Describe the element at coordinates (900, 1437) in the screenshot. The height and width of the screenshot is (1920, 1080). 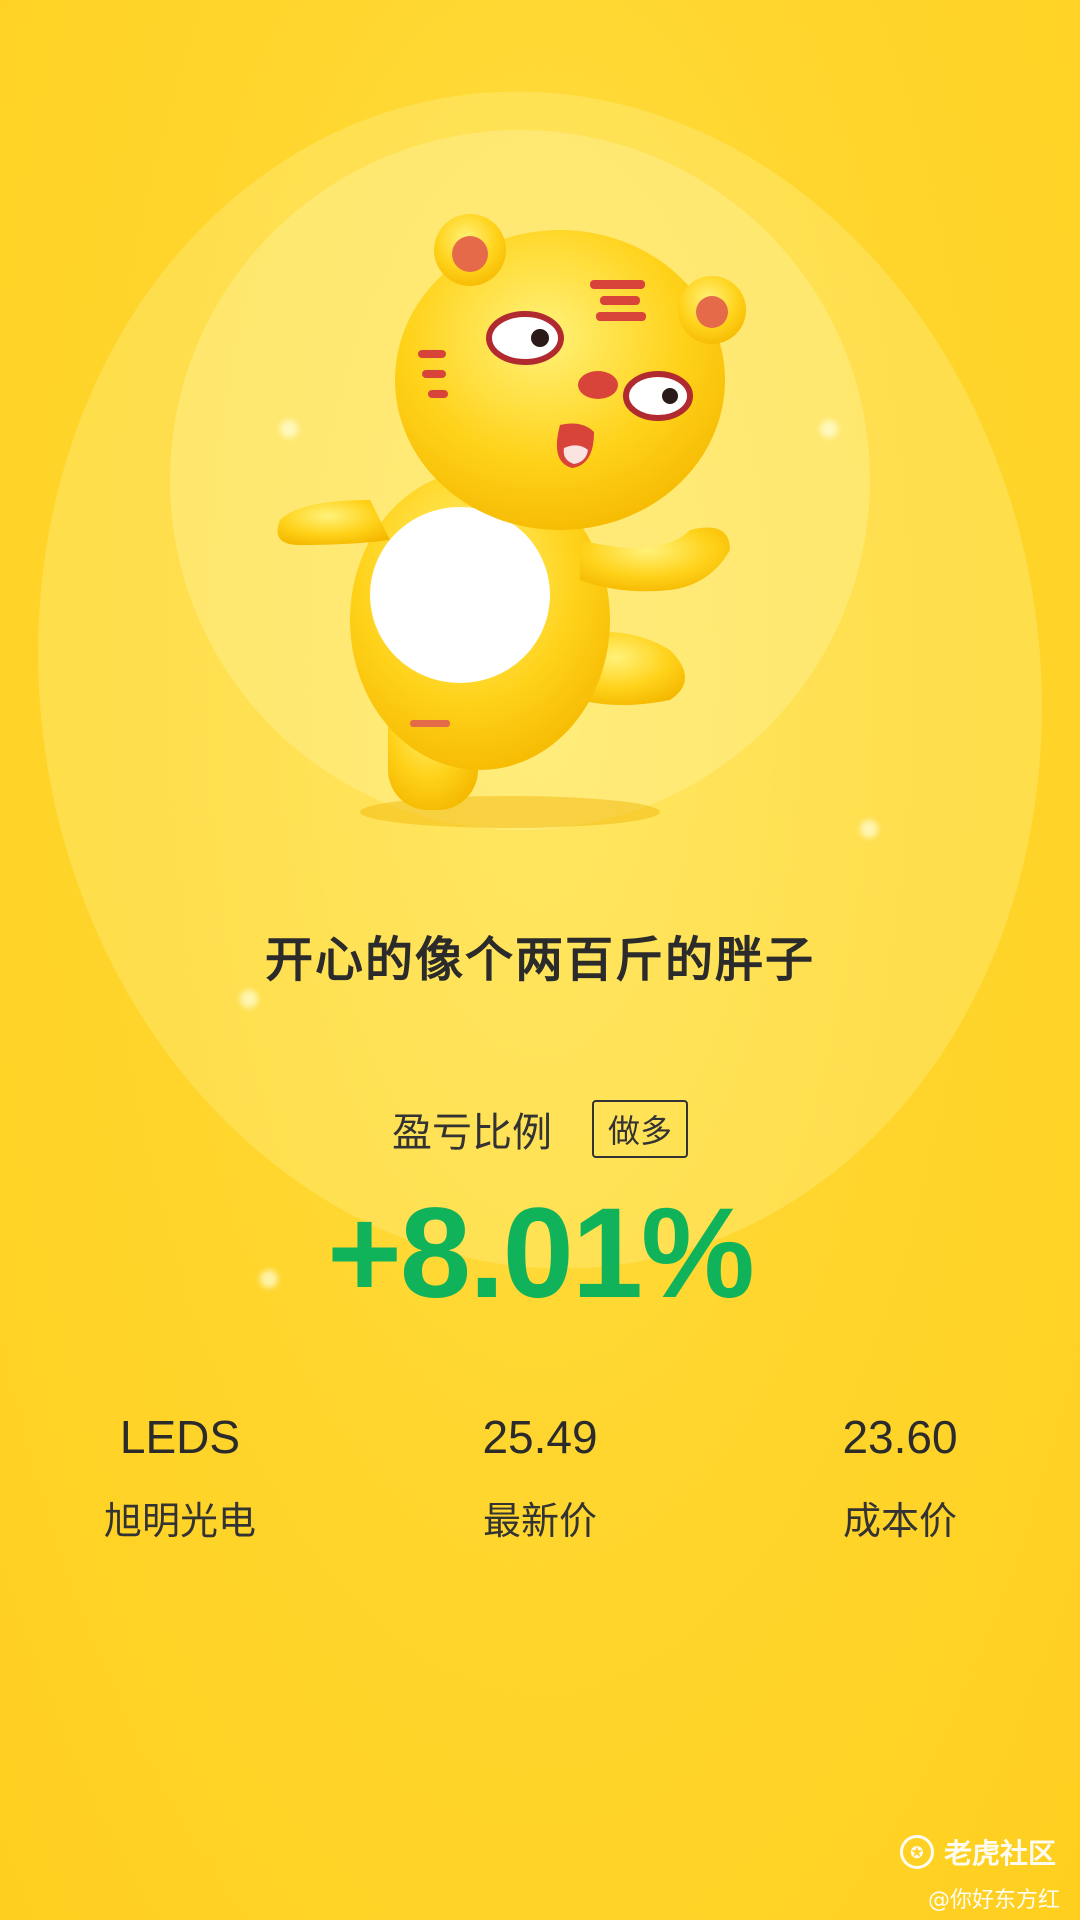
I see `cost-price-value: 23.60` at that location.